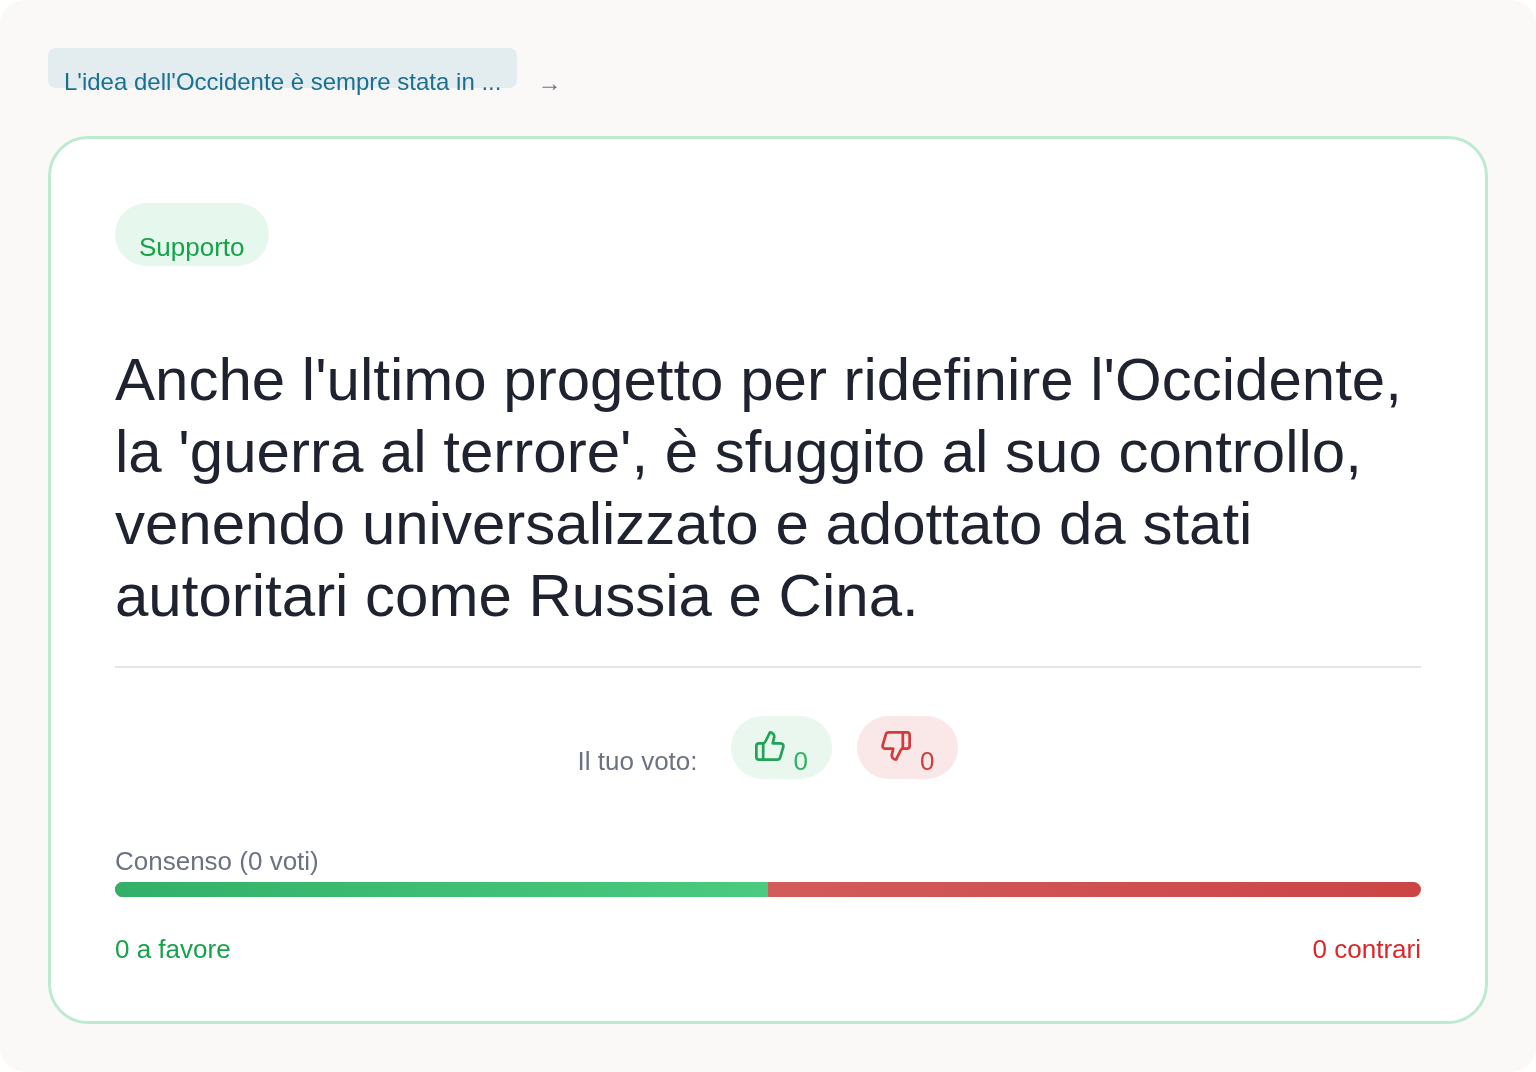 The width and height of the screenshot is (1536, 1072). I want to click on downvote-button: 0, so click(908, 747).